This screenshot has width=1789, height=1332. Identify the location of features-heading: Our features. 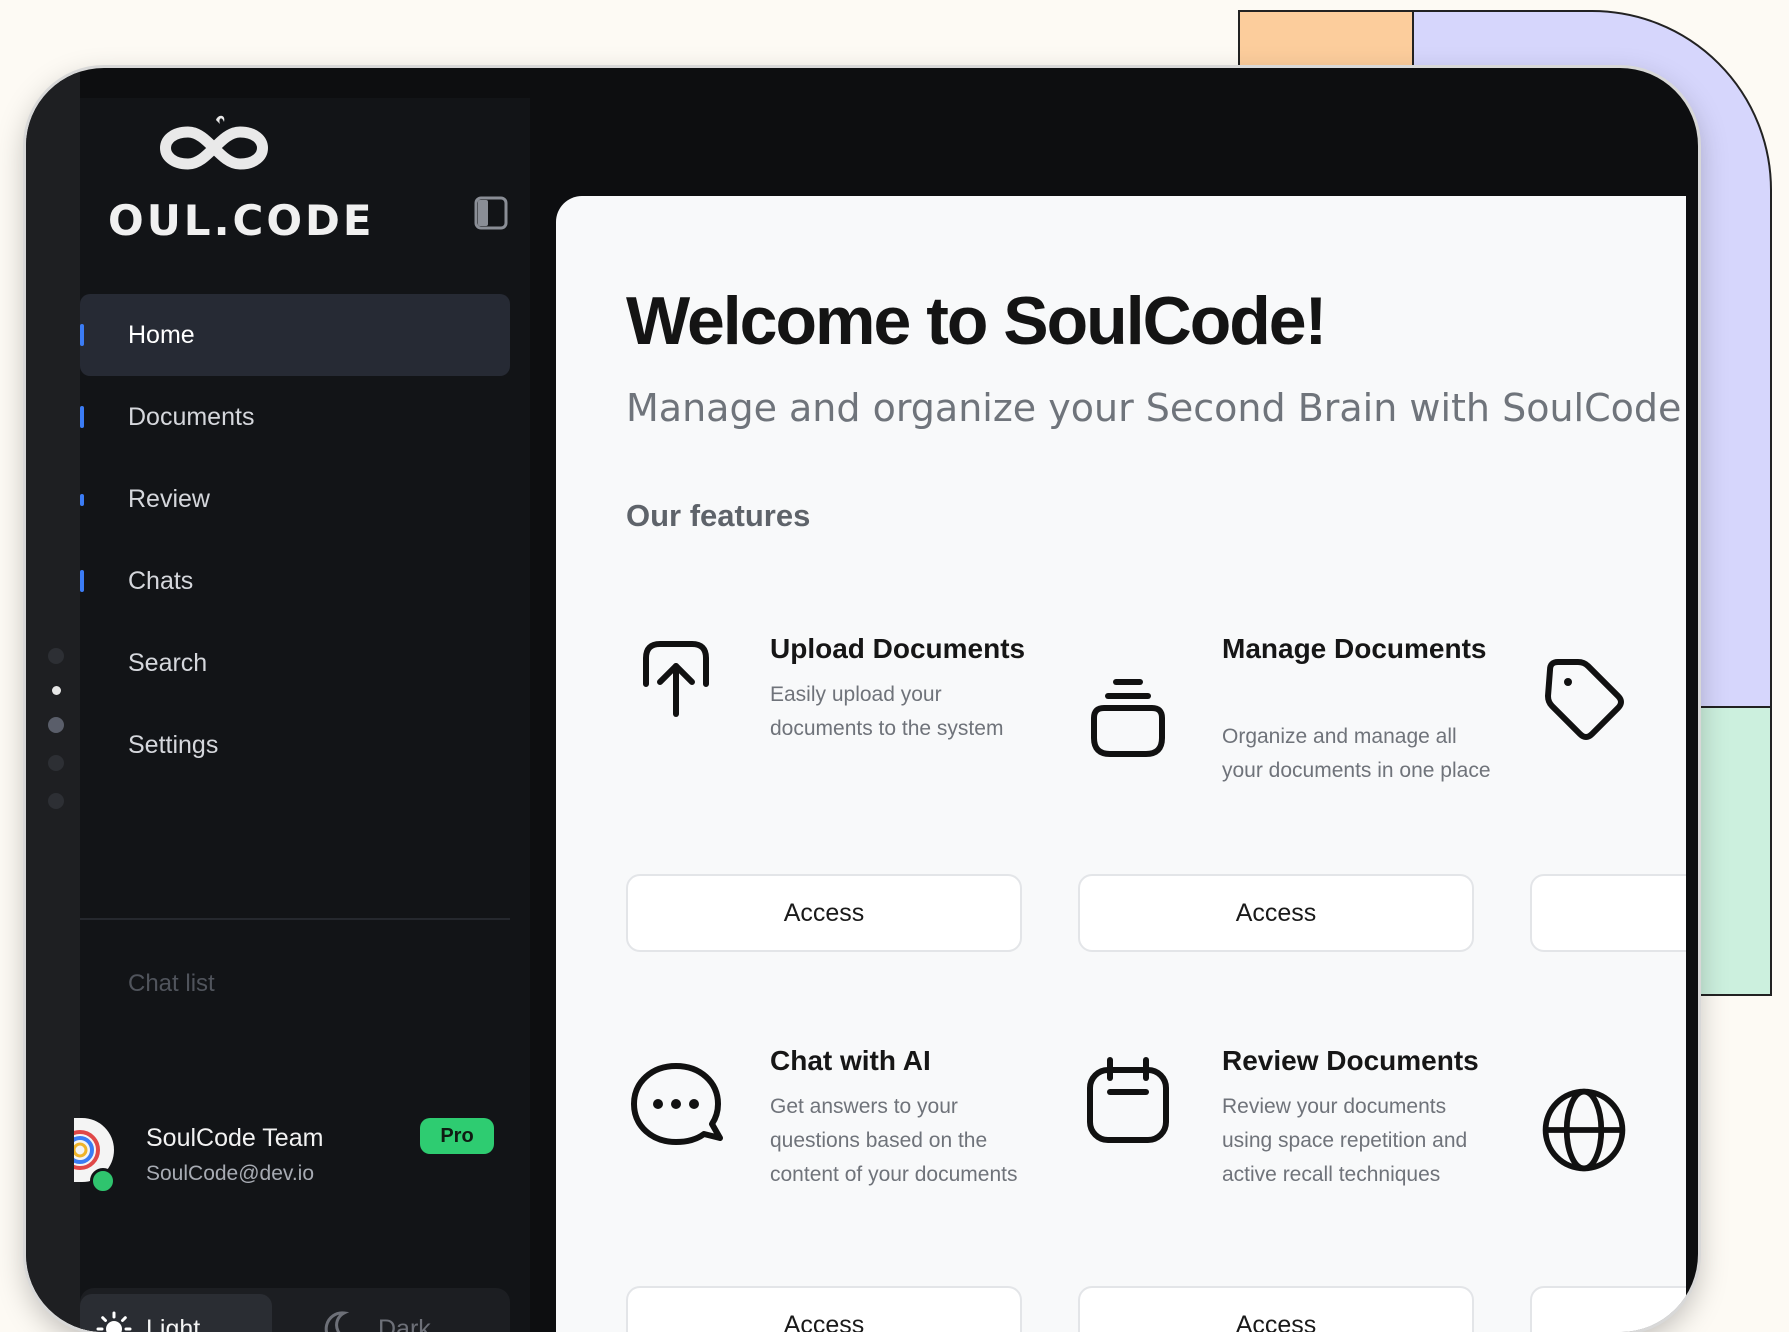
(718, 515).